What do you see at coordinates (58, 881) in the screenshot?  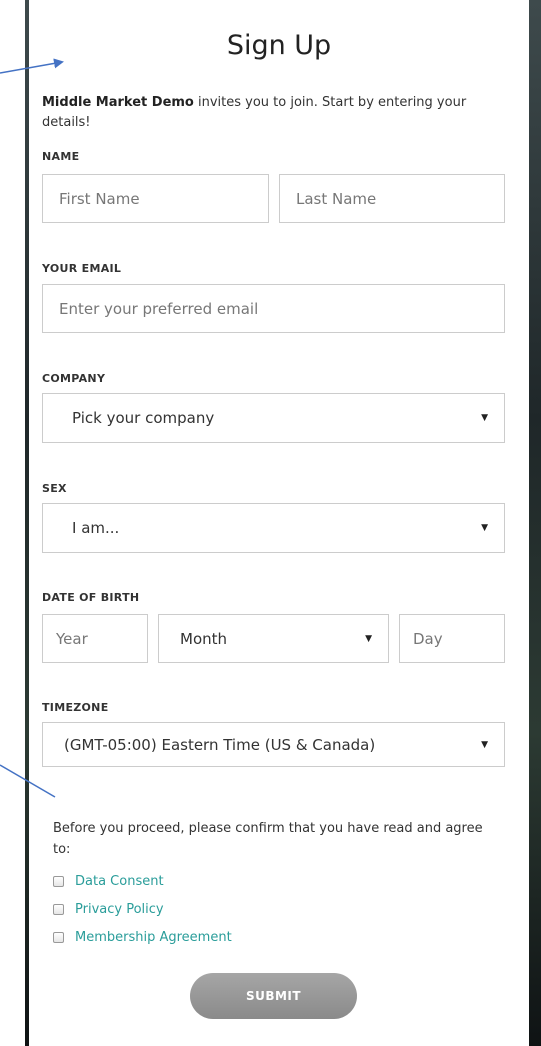 I see `data-consent-checkbox` at bounding box center [58, 881].